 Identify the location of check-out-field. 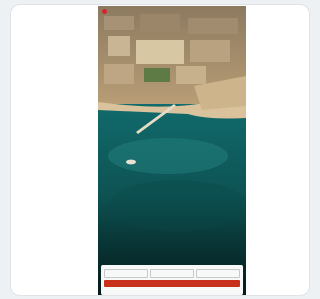
(172, 273).